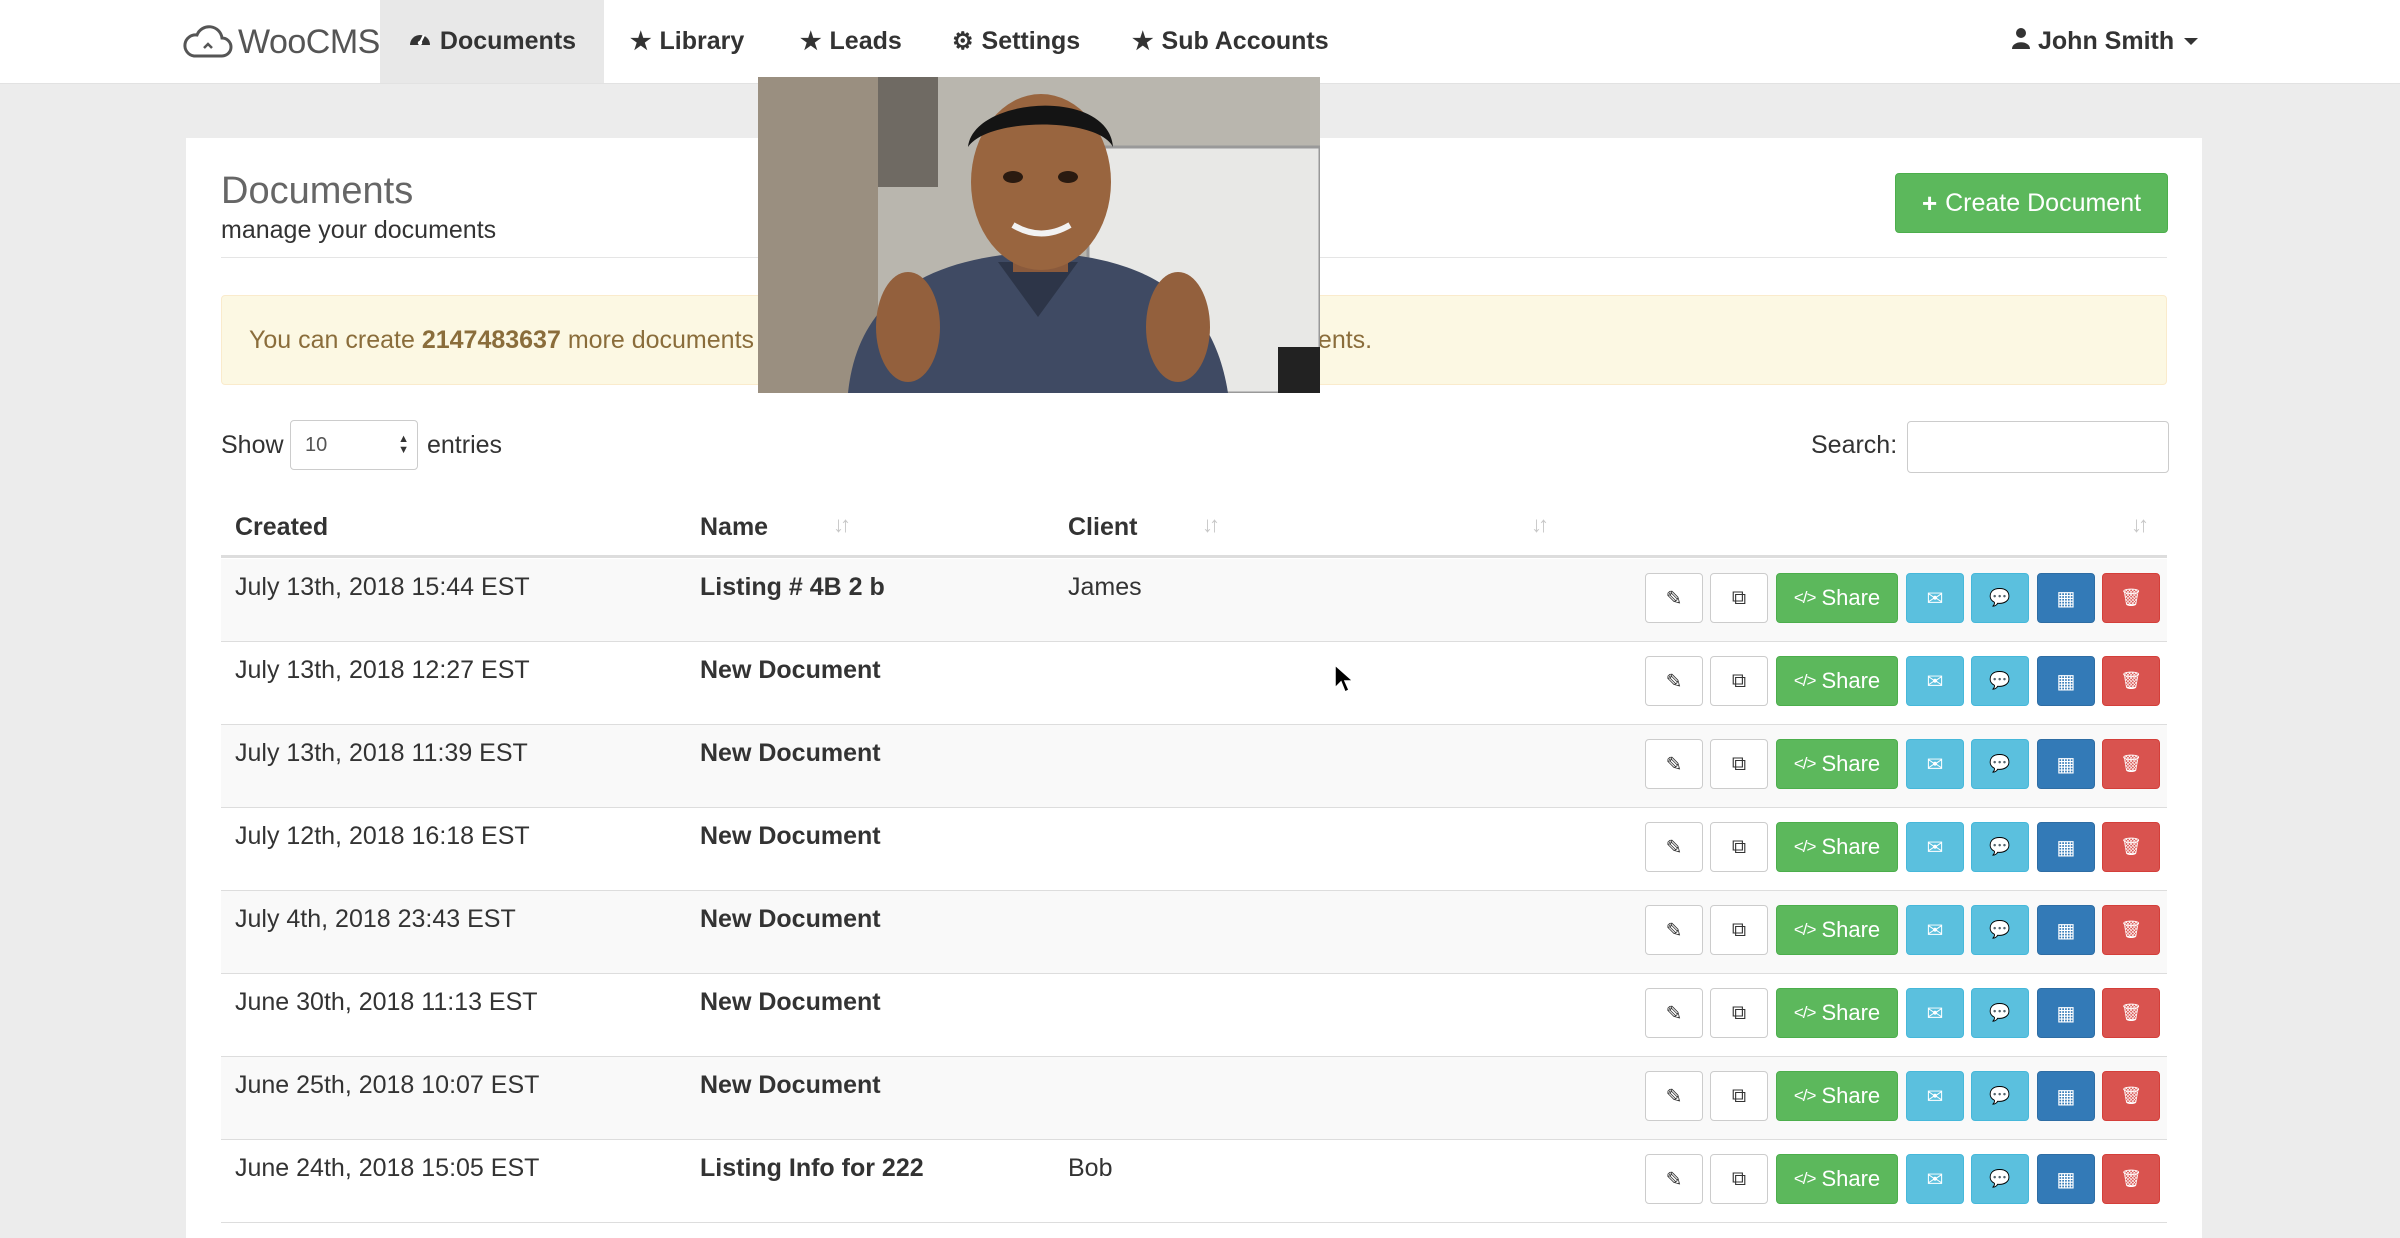  Describe the element at coordinates (281, 527) in the screenshot. I see `column-created: Created` at that location.